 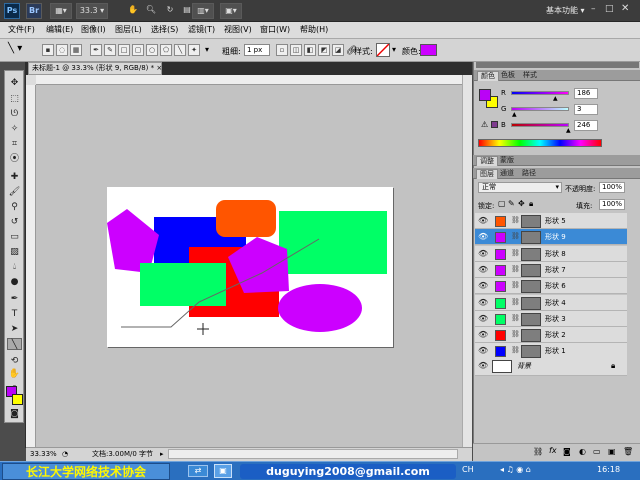 I want to click on shape-color-swatch, so click(x=428, y=50).